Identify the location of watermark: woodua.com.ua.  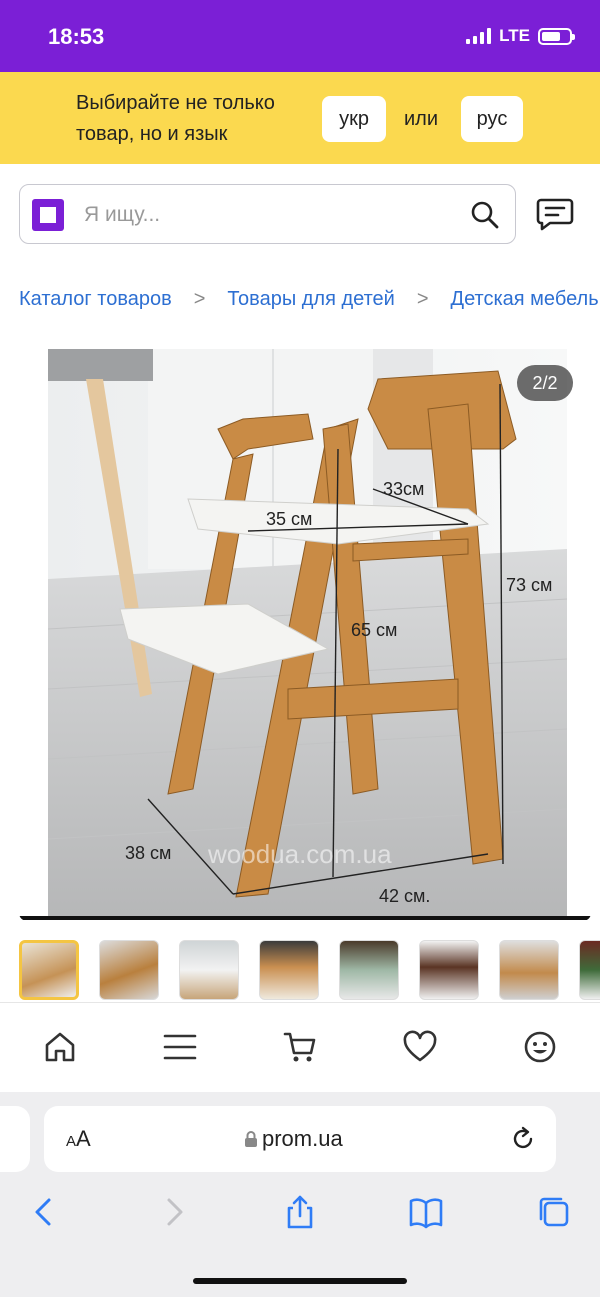
(300, 854).